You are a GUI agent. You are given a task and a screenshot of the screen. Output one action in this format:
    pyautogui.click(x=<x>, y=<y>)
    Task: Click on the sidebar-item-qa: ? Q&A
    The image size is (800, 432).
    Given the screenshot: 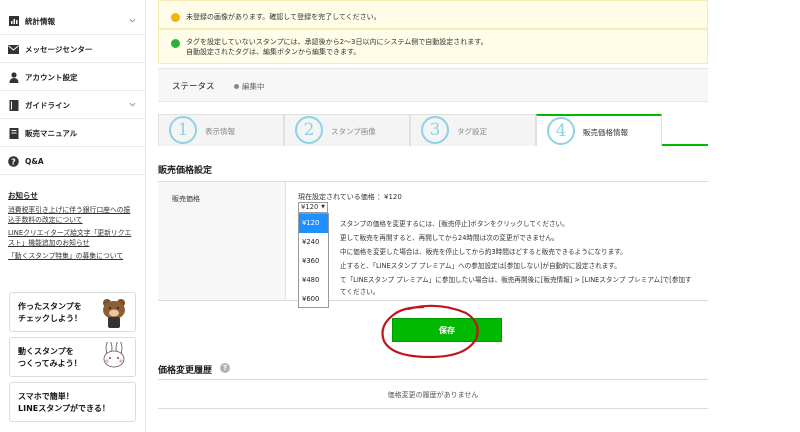 What is the action you would take?
    pyautogui.click(x=73, y=161)
    